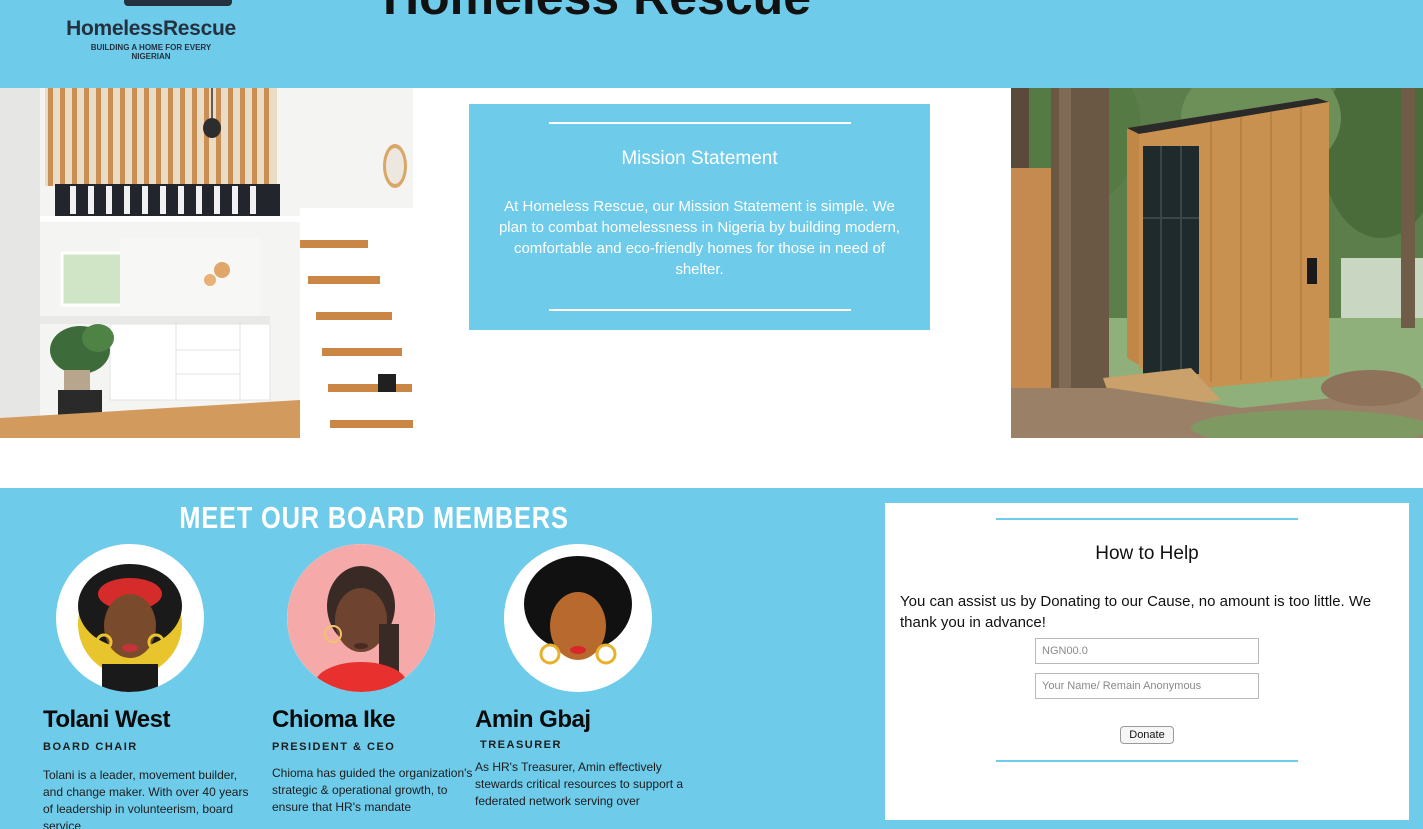 This screenshot has width=1423, height=829. Describe the element at coordinates (1147, 651) in the screenshot. I see `donation-amount-input` at that location.